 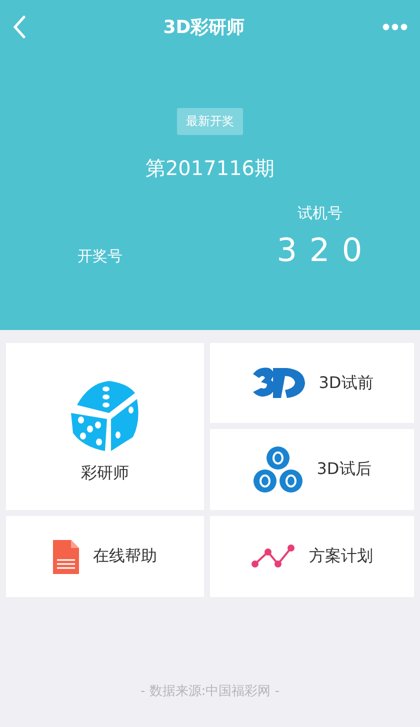 I want to click on tile-label: 在线帮助, so click(x=125, y=556).